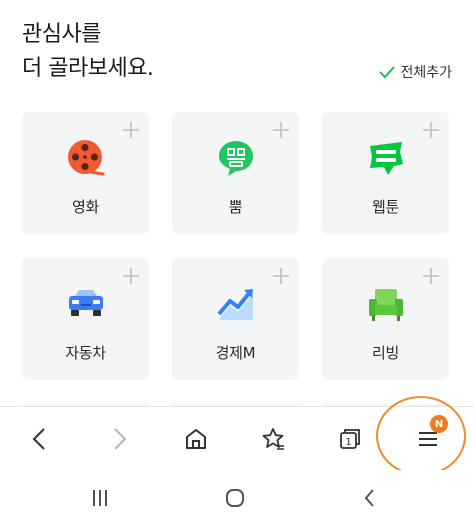 This screenshot has width=474, height=525. I want to click on card-label: 웹툰, so click(385, 207).